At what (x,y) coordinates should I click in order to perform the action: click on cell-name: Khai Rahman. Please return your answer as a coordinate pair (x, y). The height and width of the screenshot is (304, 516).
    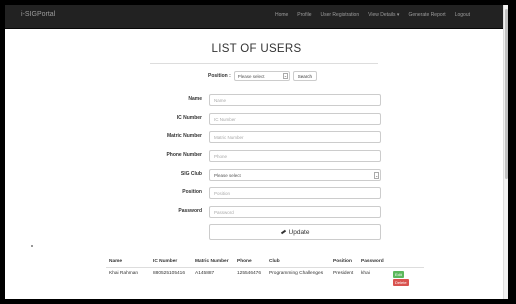
    Looking at the image, I should click on (128, 278).